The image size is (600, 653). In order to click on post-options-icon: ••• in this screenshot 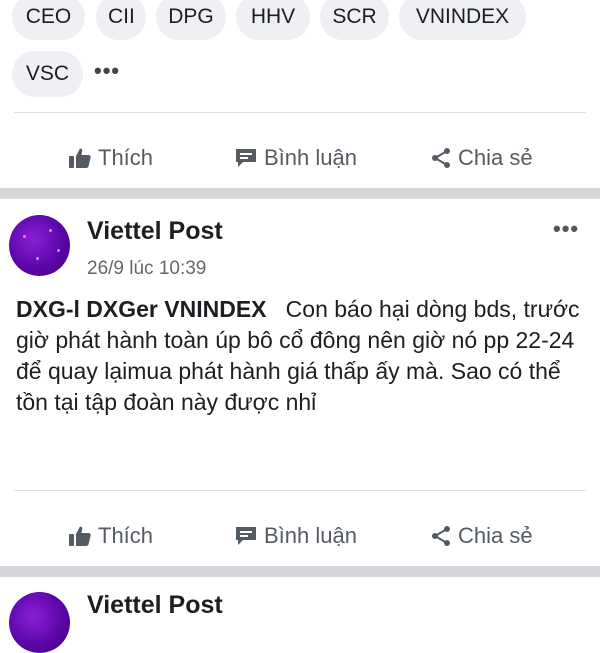, I will do `click(566, 229)`.